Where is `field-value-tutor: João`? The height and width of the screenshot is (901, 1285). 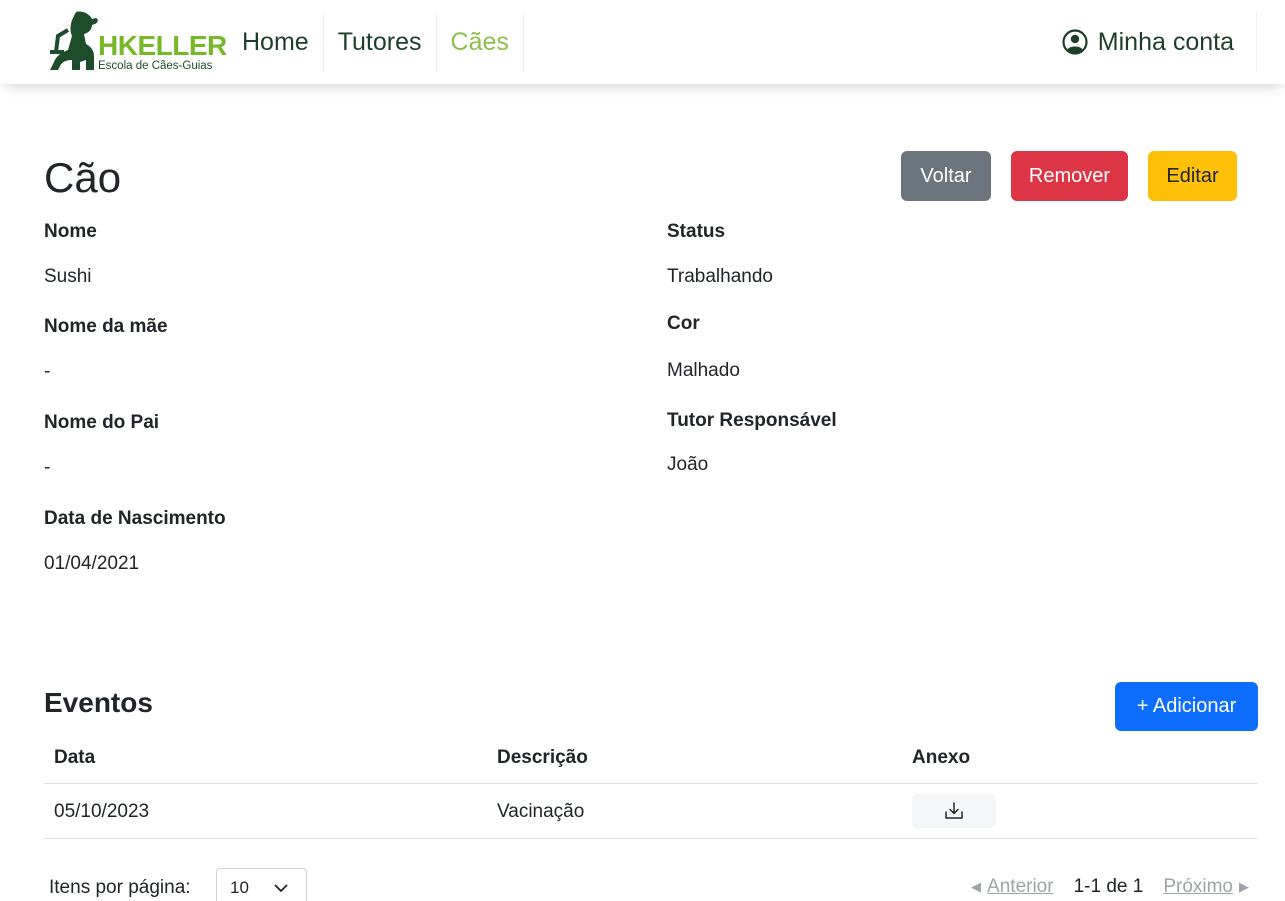 field-value-tutor: João is located at coordinates (688, 464).